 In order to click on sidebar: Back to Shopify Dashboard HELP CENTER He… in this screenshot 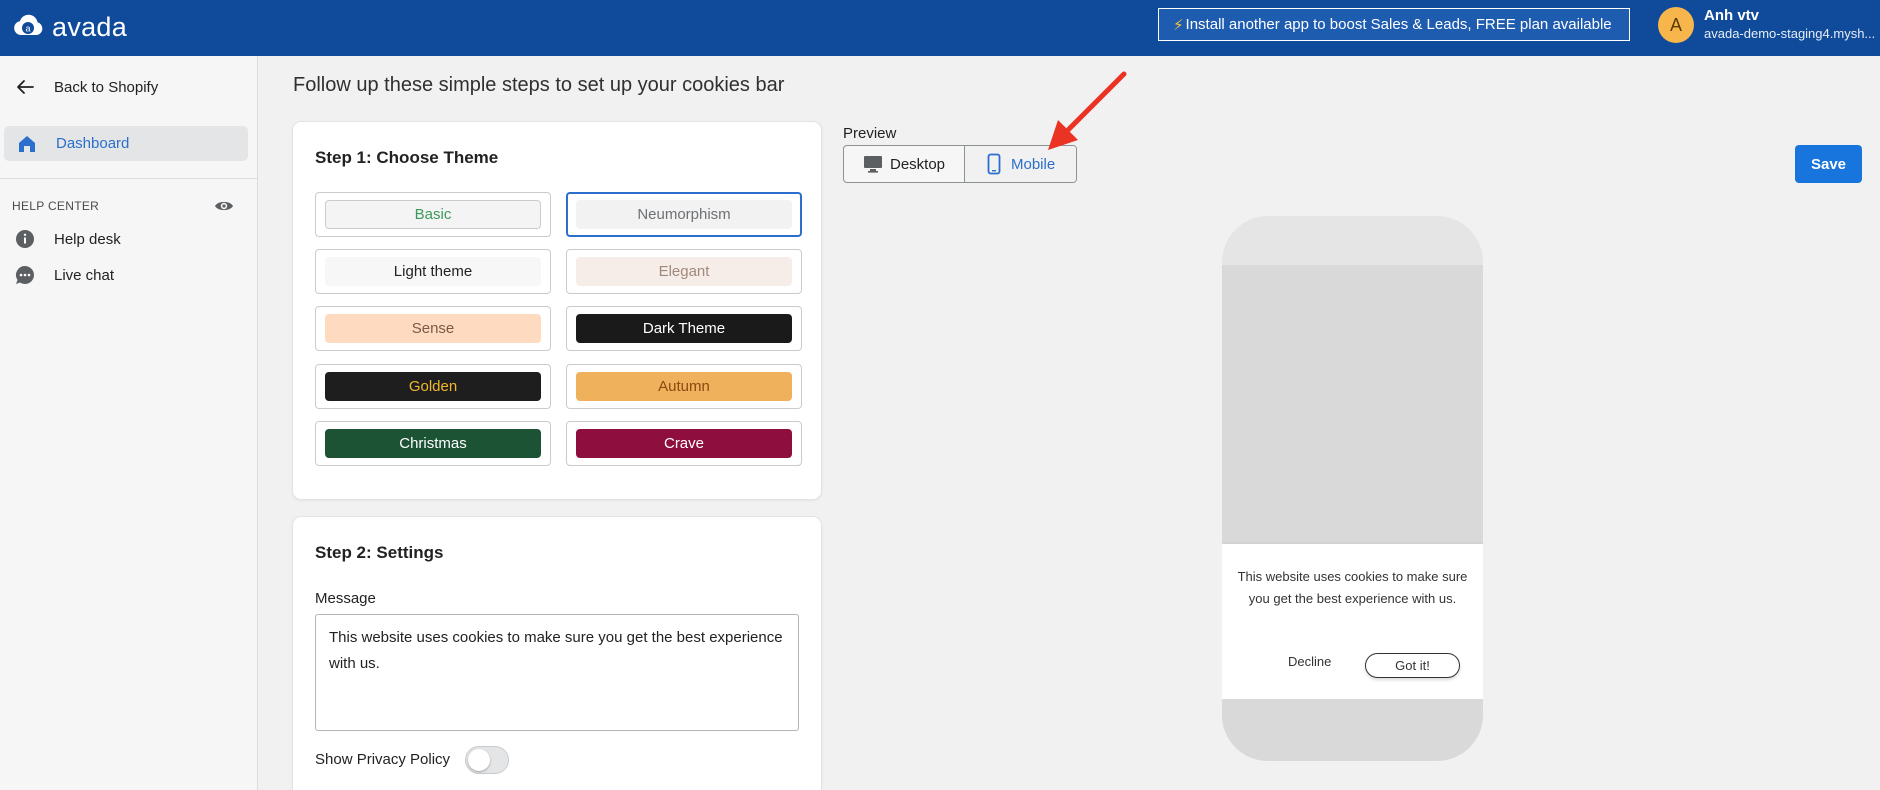, I will do `click(129, 423)`.